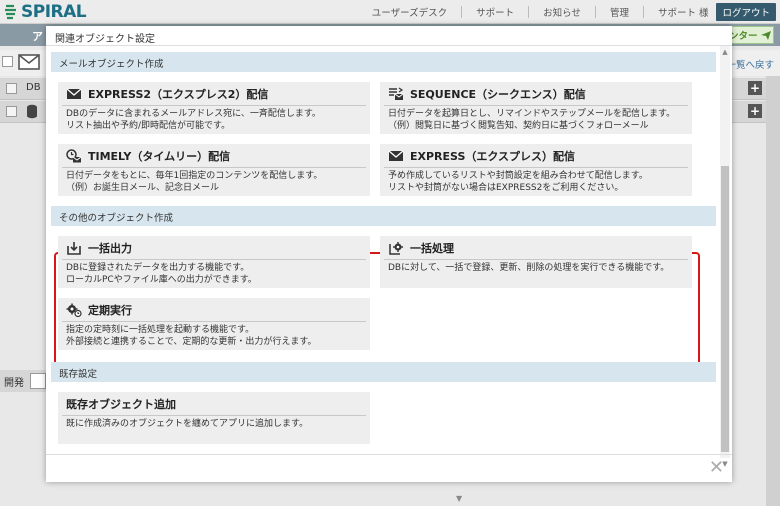 The height and width of the screenshot is (506, 780). What do you see at coordinates (29, 62) in the screenshot?
I see `mail-icon` at bounding box center [29, 62].